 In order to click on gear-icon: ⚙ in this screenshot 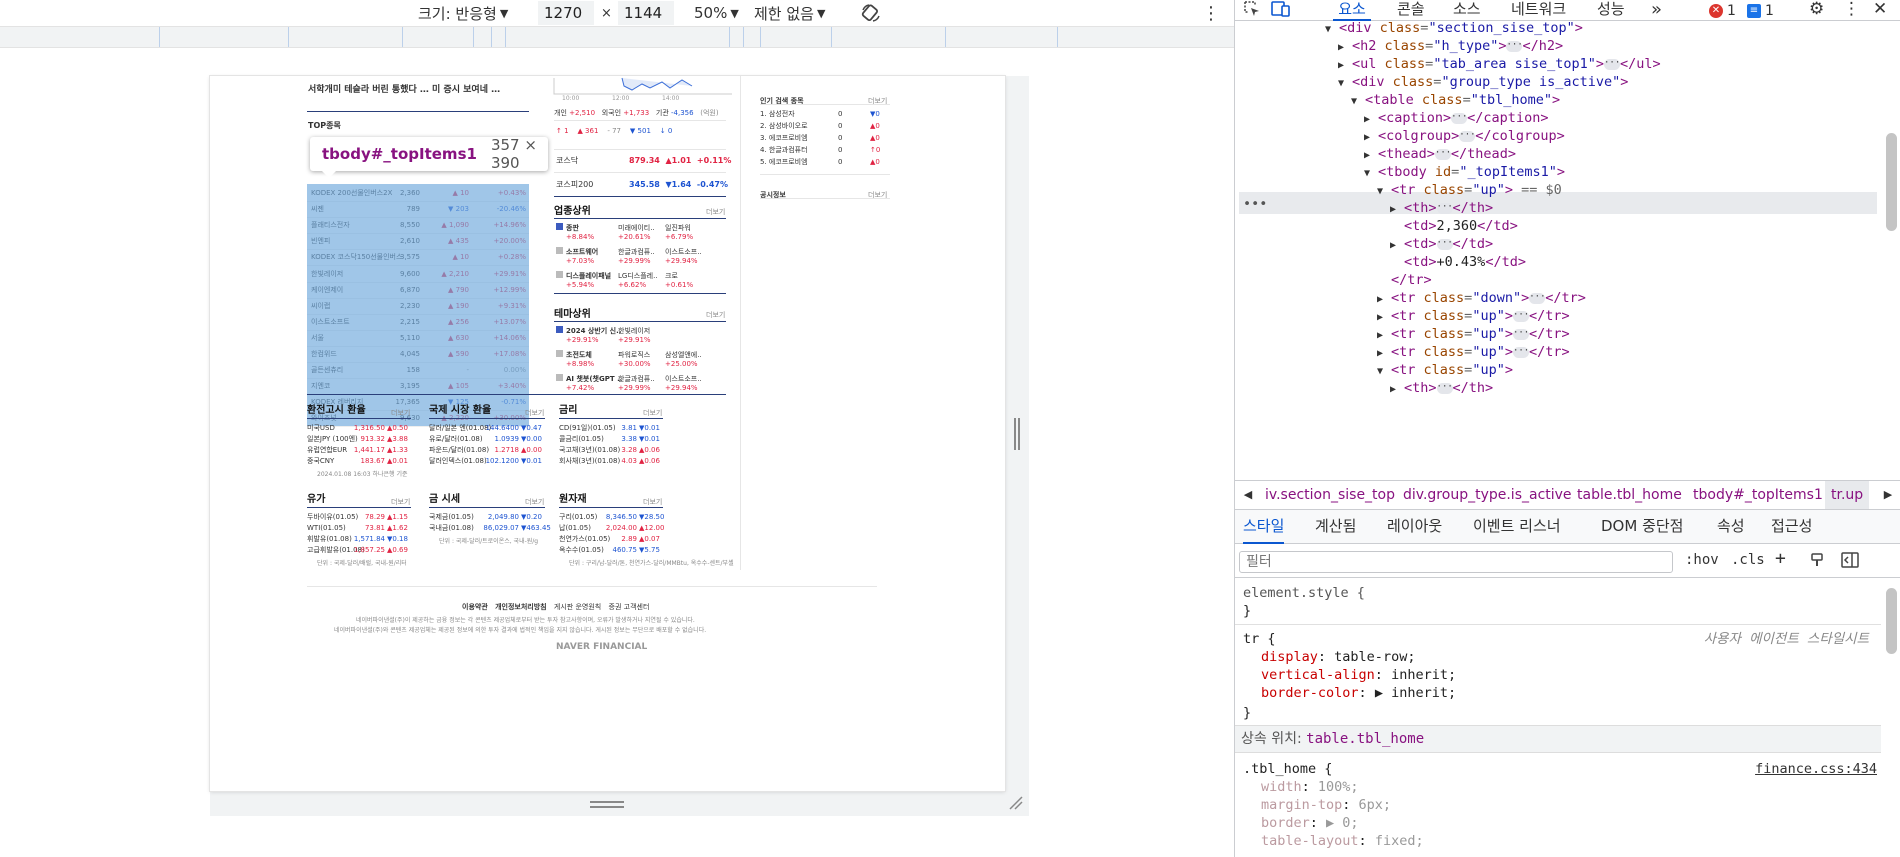, I will do `click(1816, 10)`.